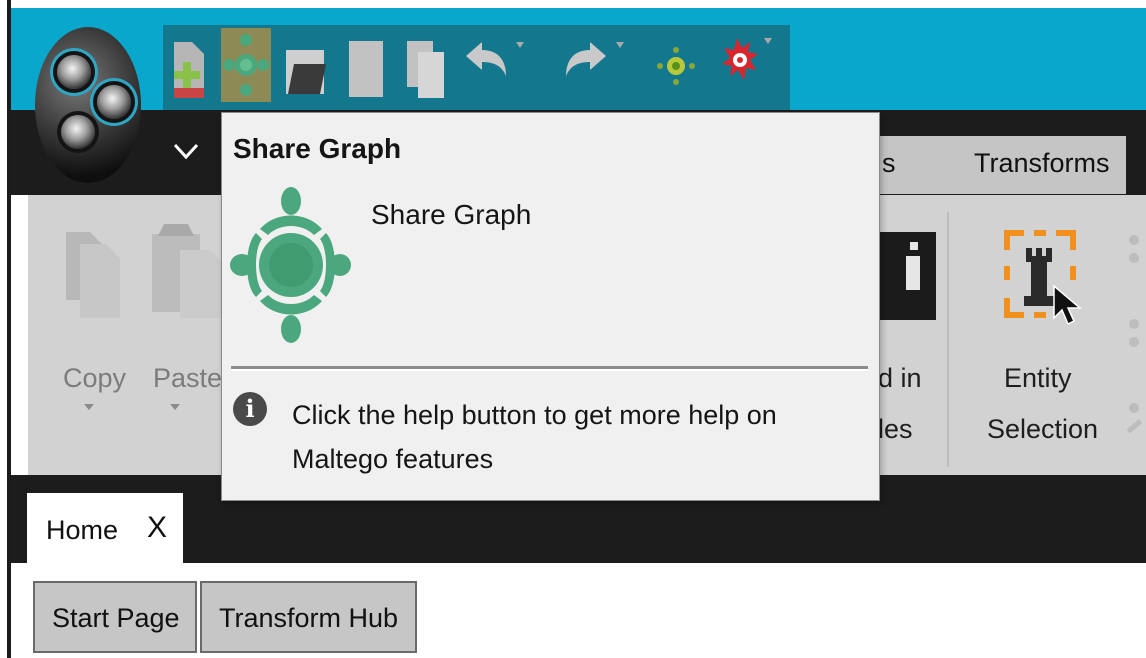 The image size is (1146, 658). I want to click on find-in-files-icon, so click(908, 277).